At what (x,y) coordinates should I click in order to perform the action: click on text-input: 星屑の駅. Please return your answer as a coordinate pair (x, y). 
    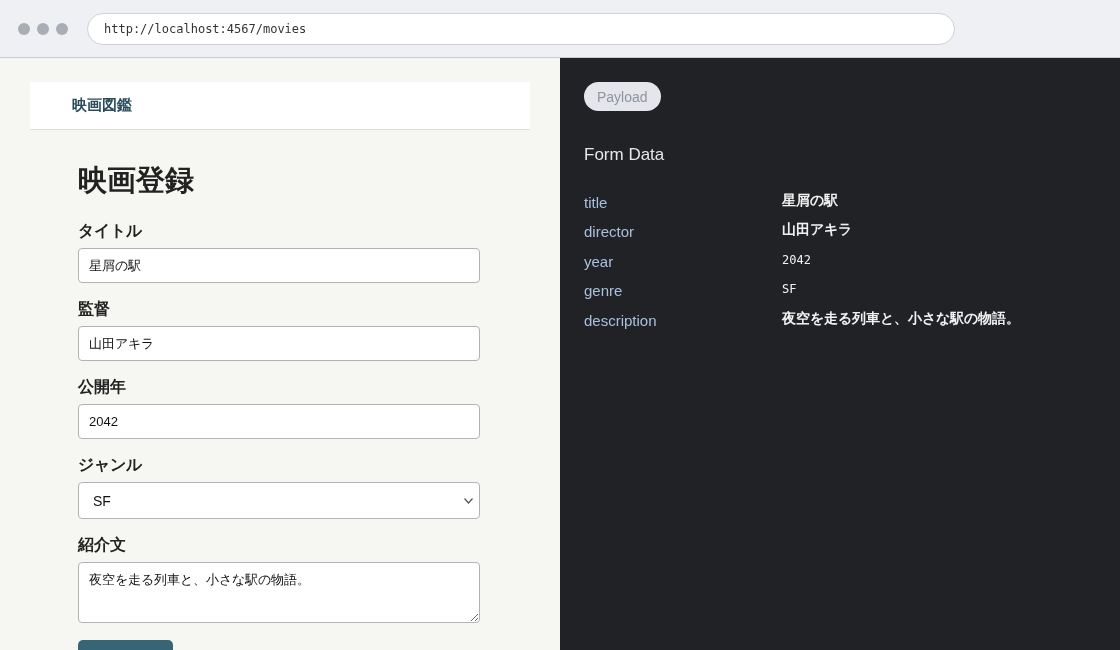
    Looking at the image, I should click on (279, 265).